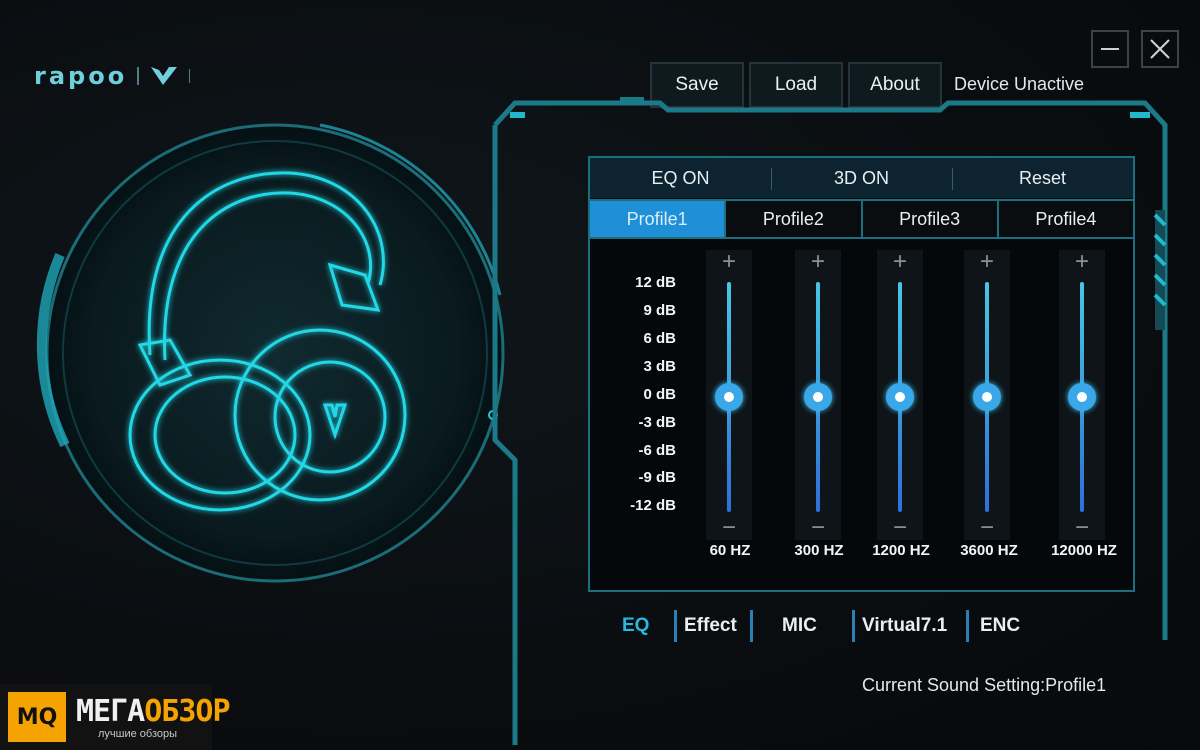  What do you see at coordinates (658, 219) in the screenshot?
I see `tab-profile1: Profile1` at bounding box center [658, 219].